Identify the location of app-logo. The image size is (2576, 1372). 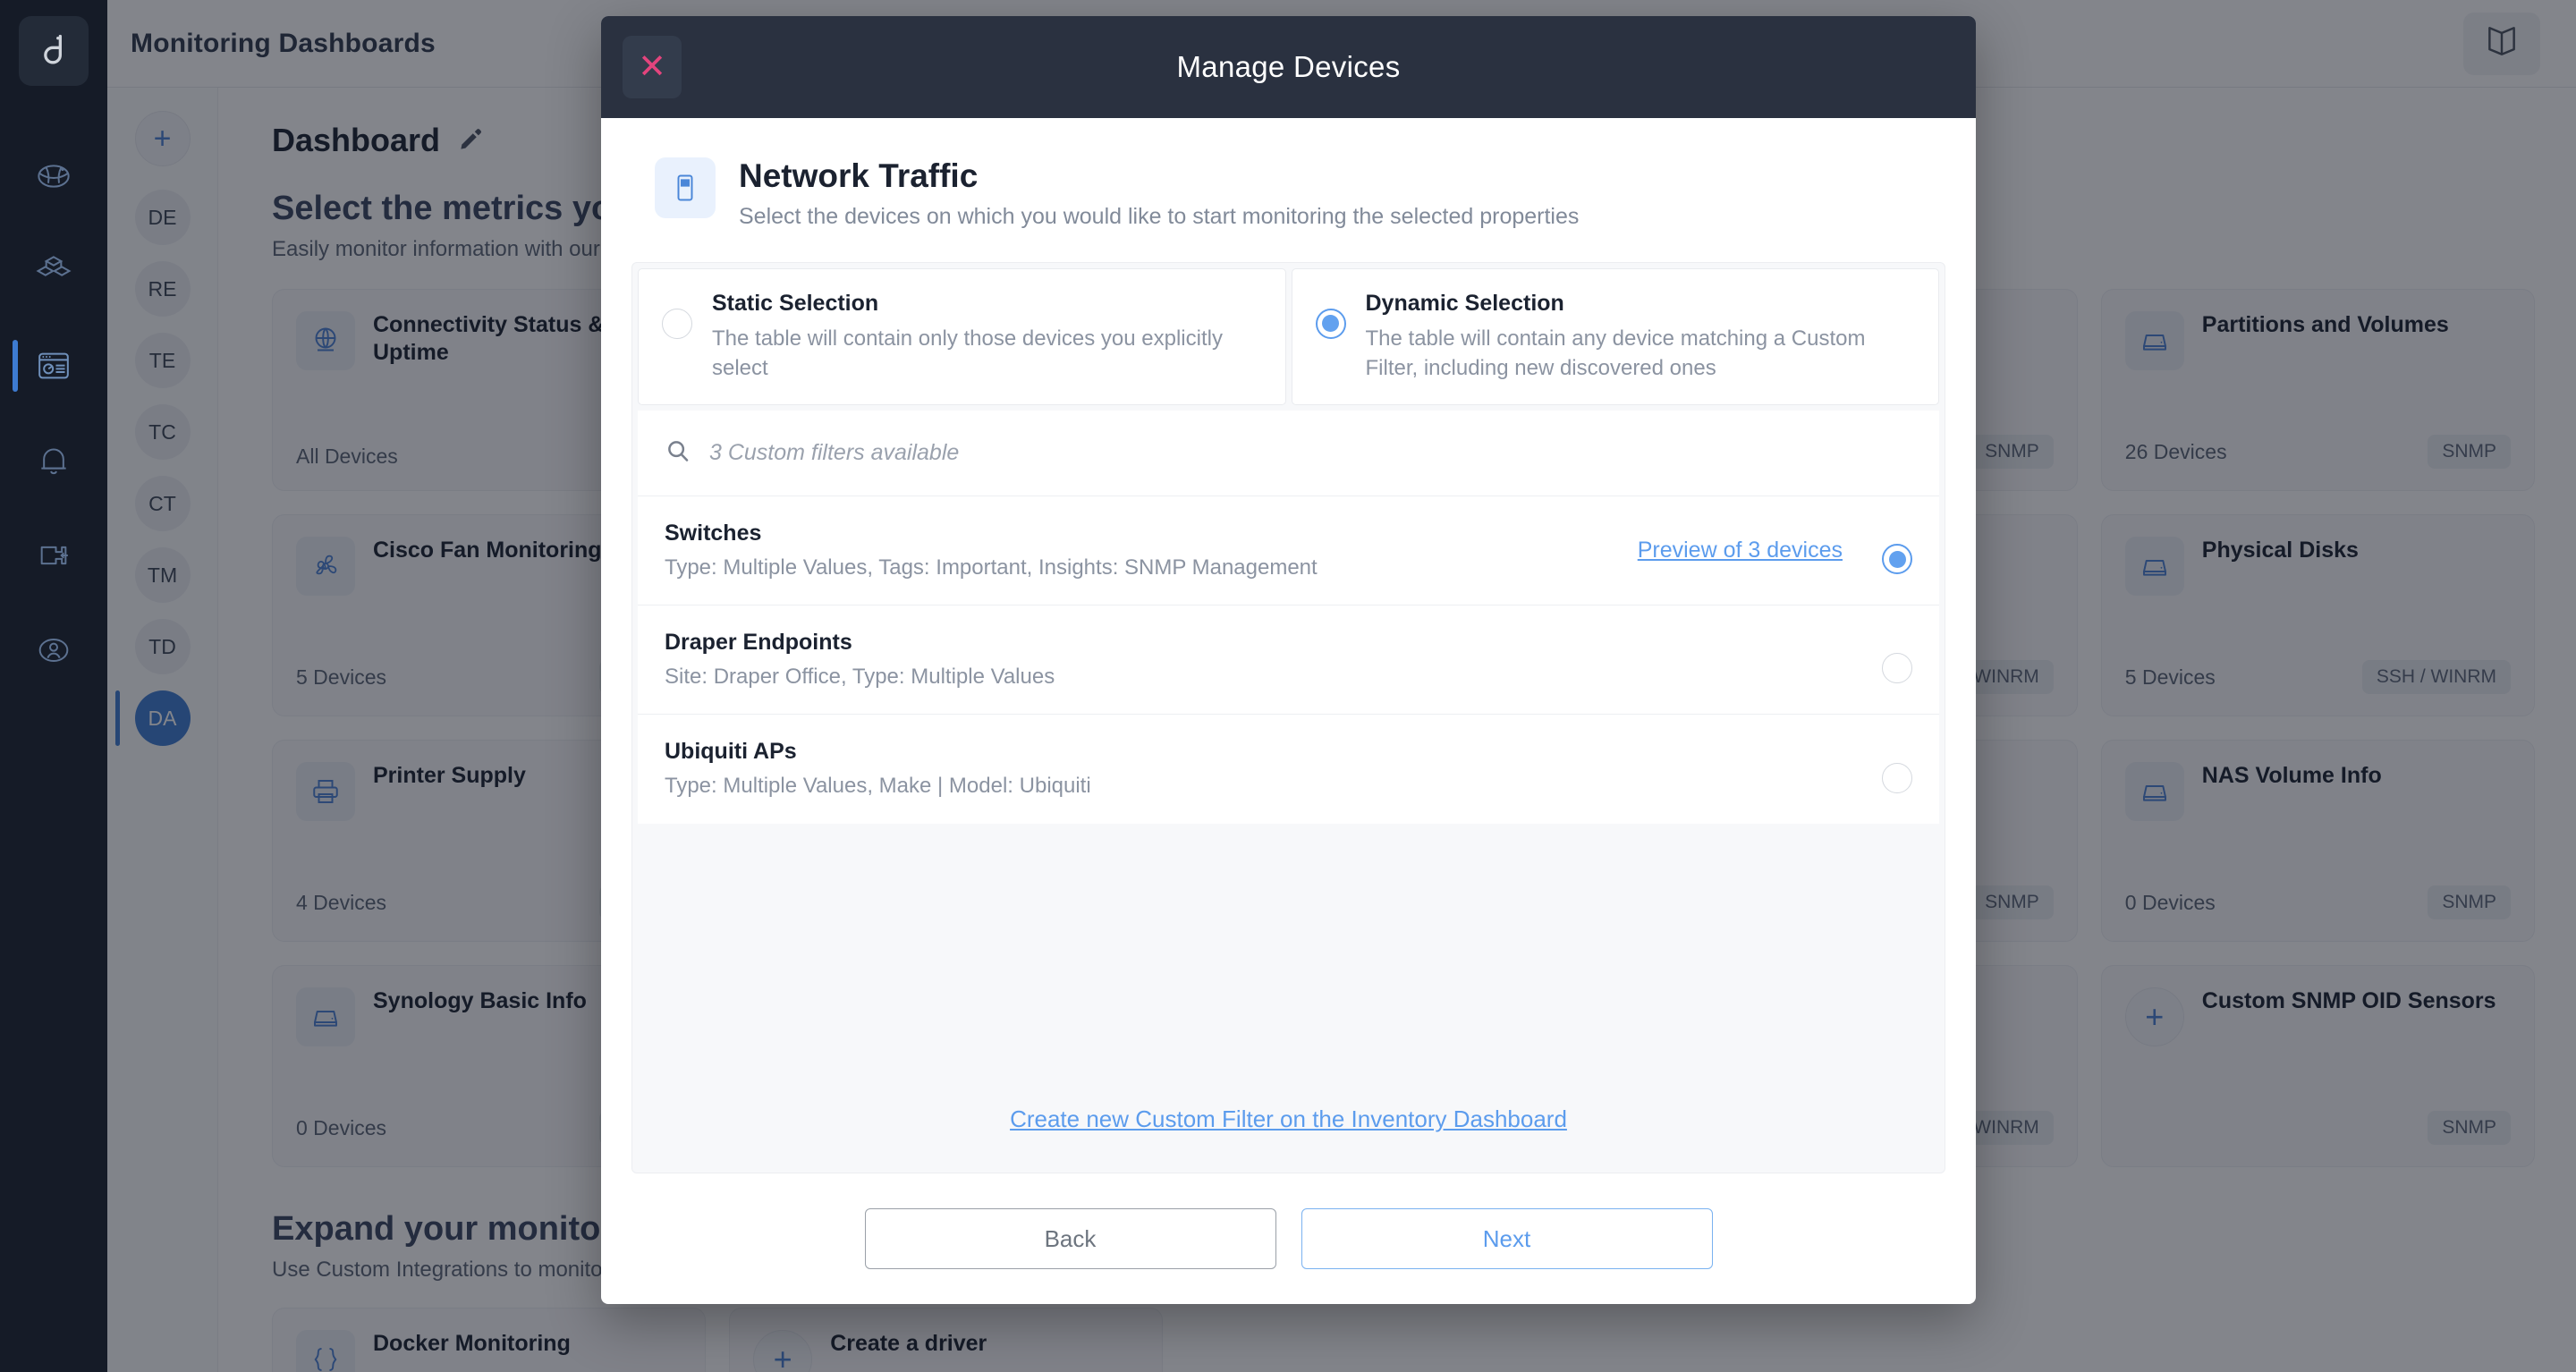
(54, 51).